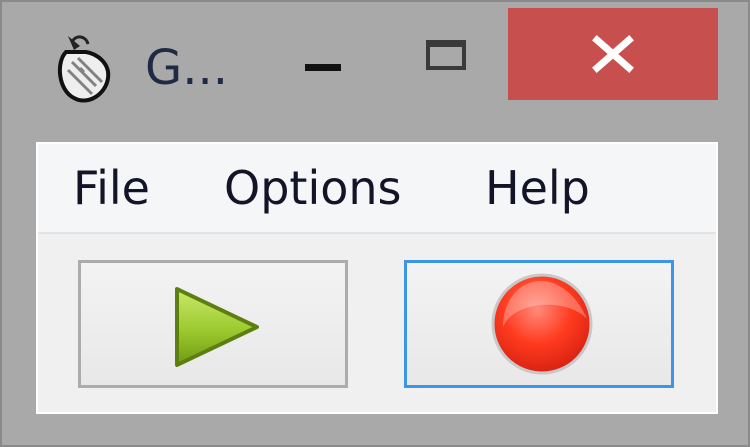  I want to click on play-button, so click(213, 324).